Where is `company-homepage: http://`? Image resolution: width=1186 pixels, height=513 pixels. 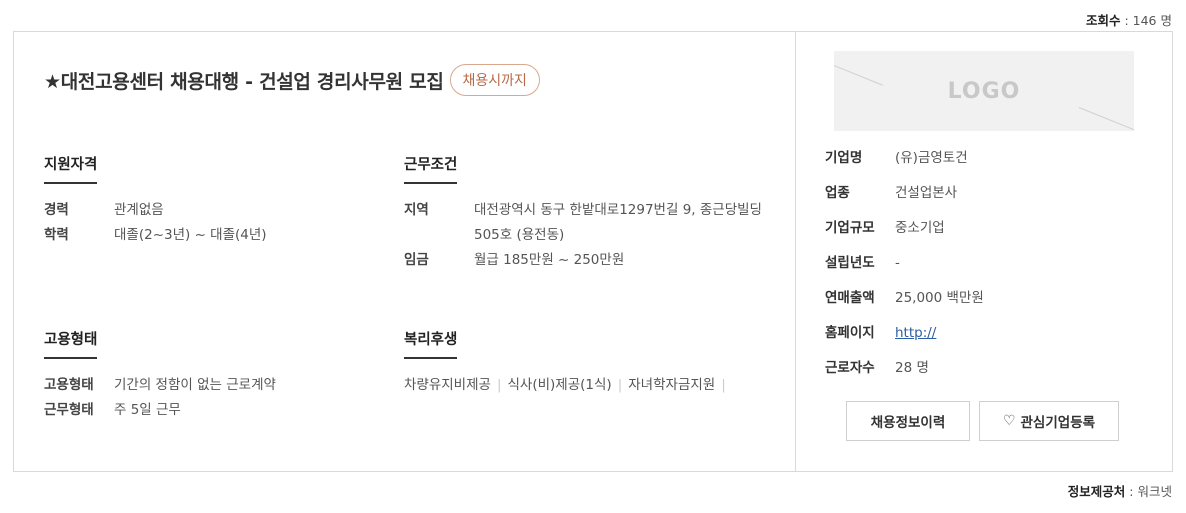 company-homepage: http:// is located at coordinates (915, 338).